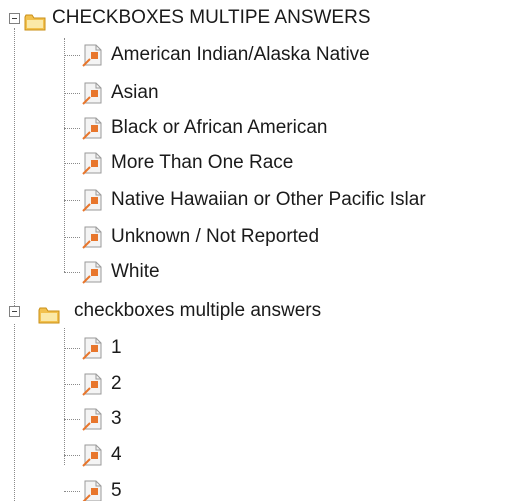  I want to click on tree-node-item: 5, so click(254, 487).